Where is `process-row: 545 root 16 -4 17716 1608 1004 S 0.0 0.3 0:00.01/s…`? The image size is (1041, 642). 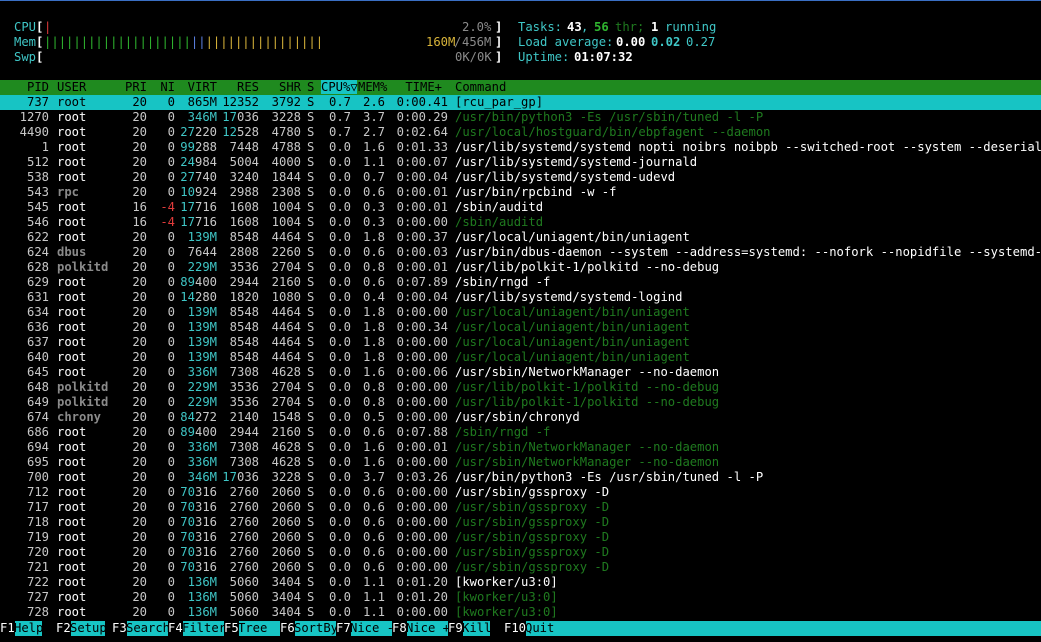 process-row: 545 root 16 -4 17716 1608 1004 S 0.0 0.3 0:00.01/s… is located at coordinates (520, 207).